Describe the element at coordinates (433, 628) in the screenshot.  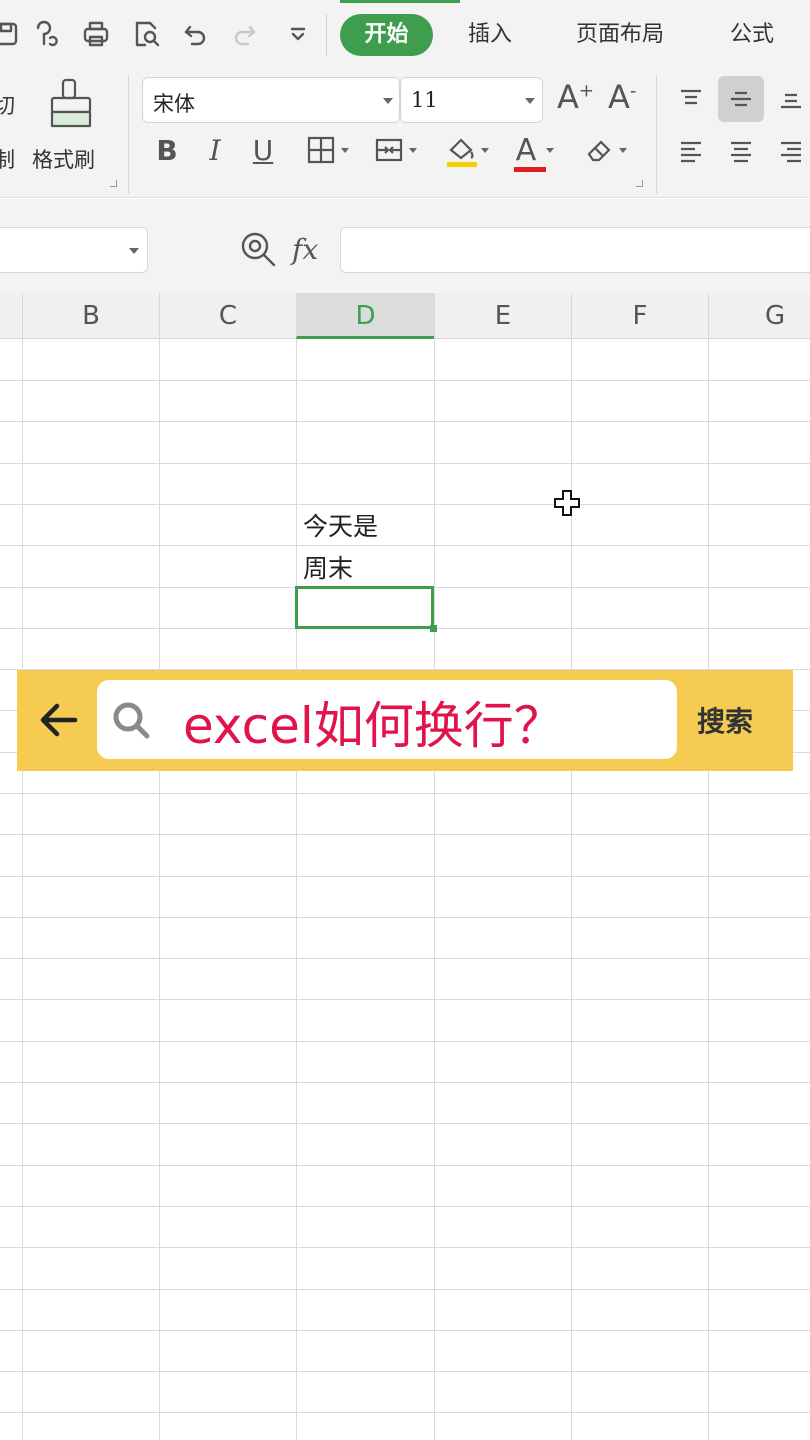
I see `fill-handle` at that location.